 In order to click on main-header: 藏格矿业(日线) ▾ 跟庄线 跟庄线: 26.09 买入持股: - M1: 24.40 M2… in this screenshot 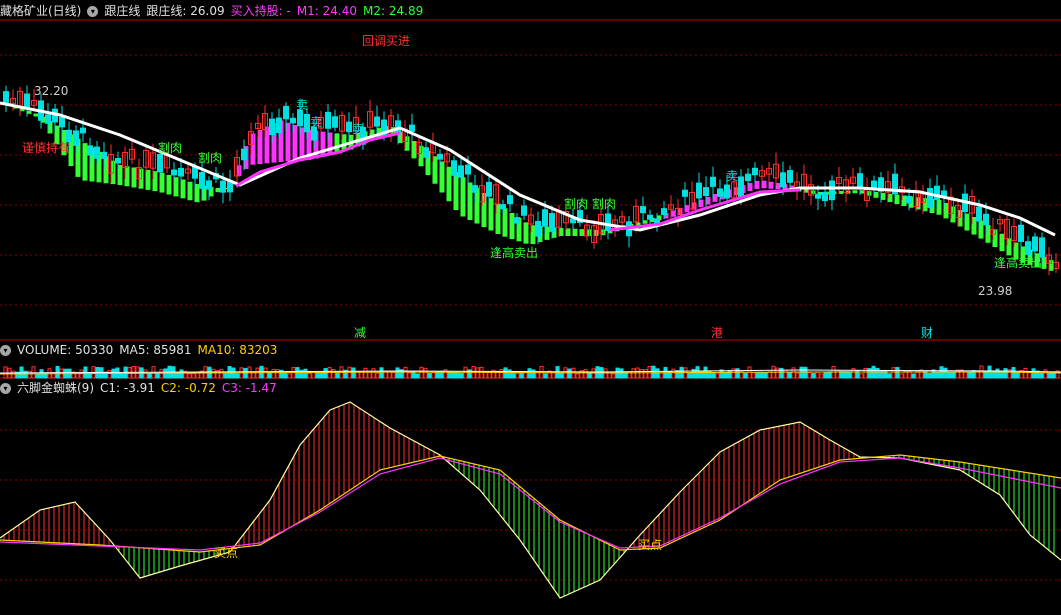, I will do `click(214, 11)`.